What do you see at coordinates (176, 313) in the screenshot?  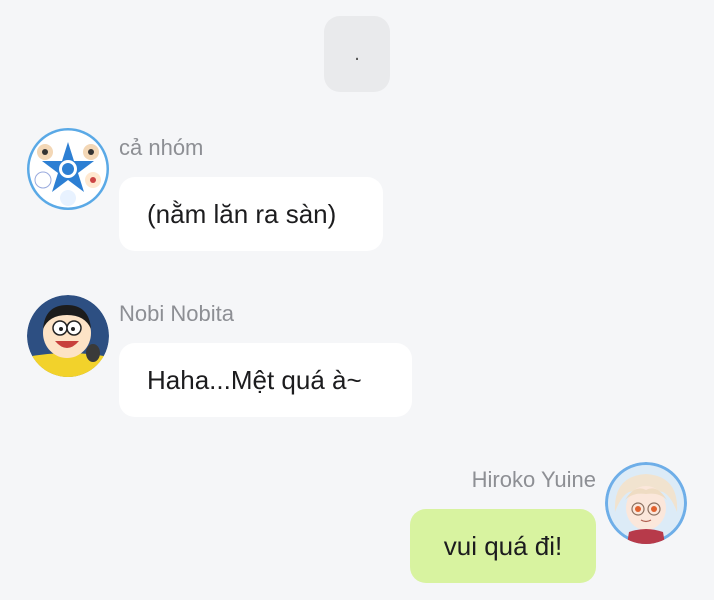 I see `sender-name: Nobi Nobita` at bounding box center [176, 313].